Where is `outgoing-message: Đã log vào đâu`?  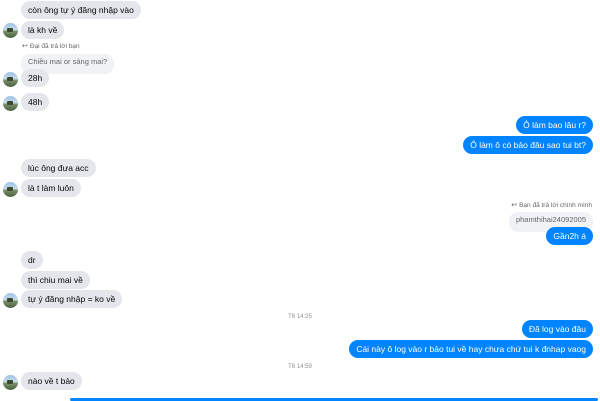 outgoing-message: Đã log vào đâu is located at coordinates (557, 329).